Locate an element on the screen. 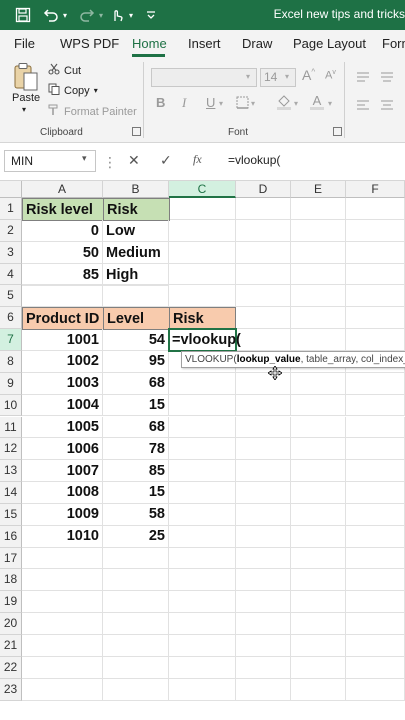  column-header-d: D is located at coordinates (263, 189).